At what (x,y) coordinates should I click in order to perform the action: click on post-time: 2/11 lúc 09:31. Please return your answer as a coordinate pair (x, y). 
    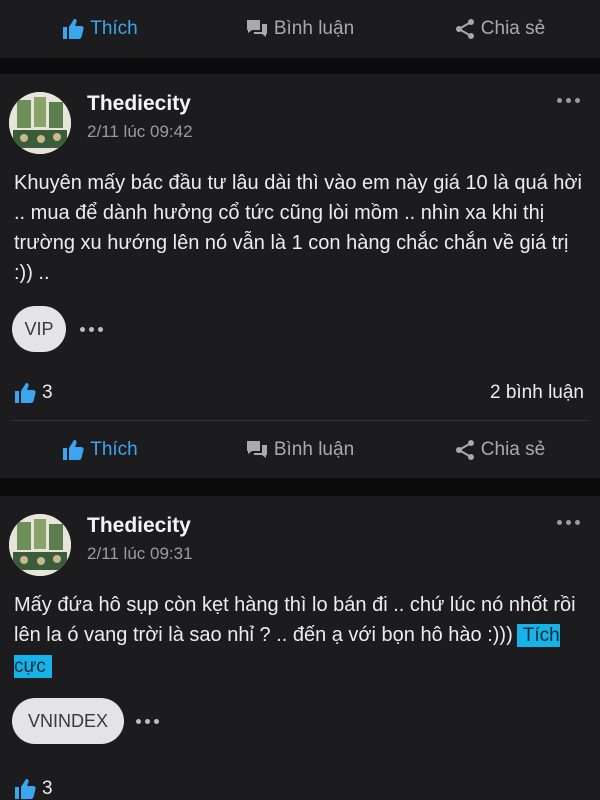
    Looking at the image, I should click on (140, 553).